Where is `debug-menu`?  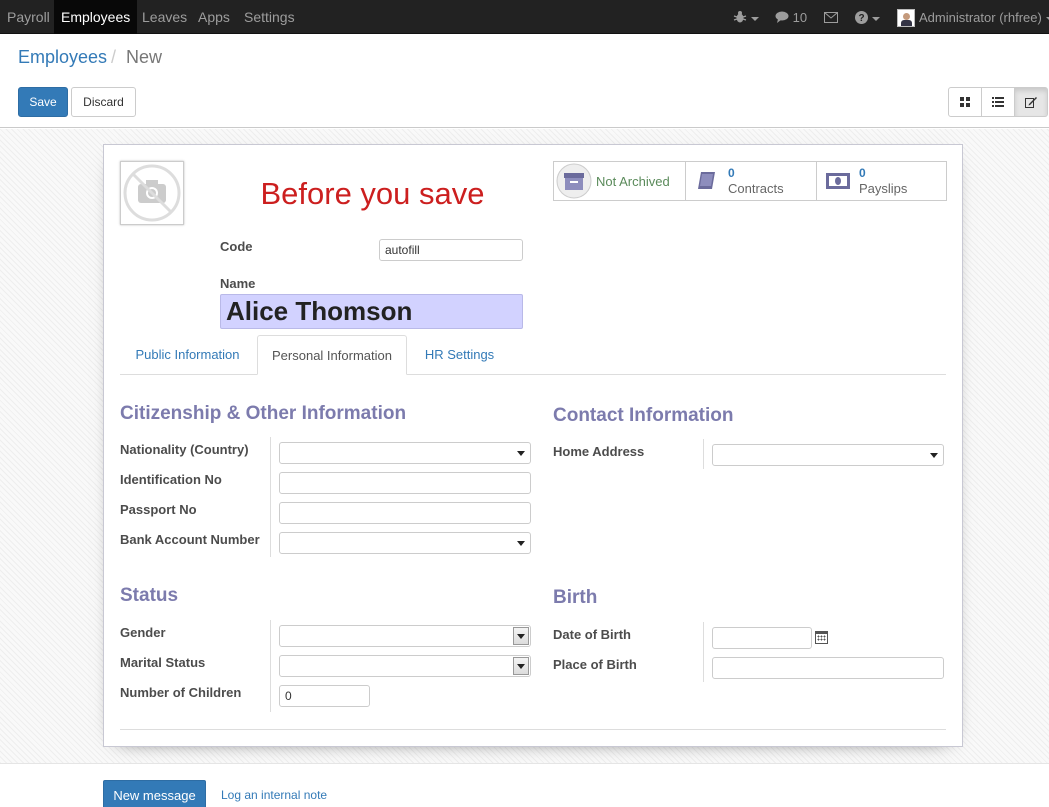 debug-menu is located at coordinates (746, 17).